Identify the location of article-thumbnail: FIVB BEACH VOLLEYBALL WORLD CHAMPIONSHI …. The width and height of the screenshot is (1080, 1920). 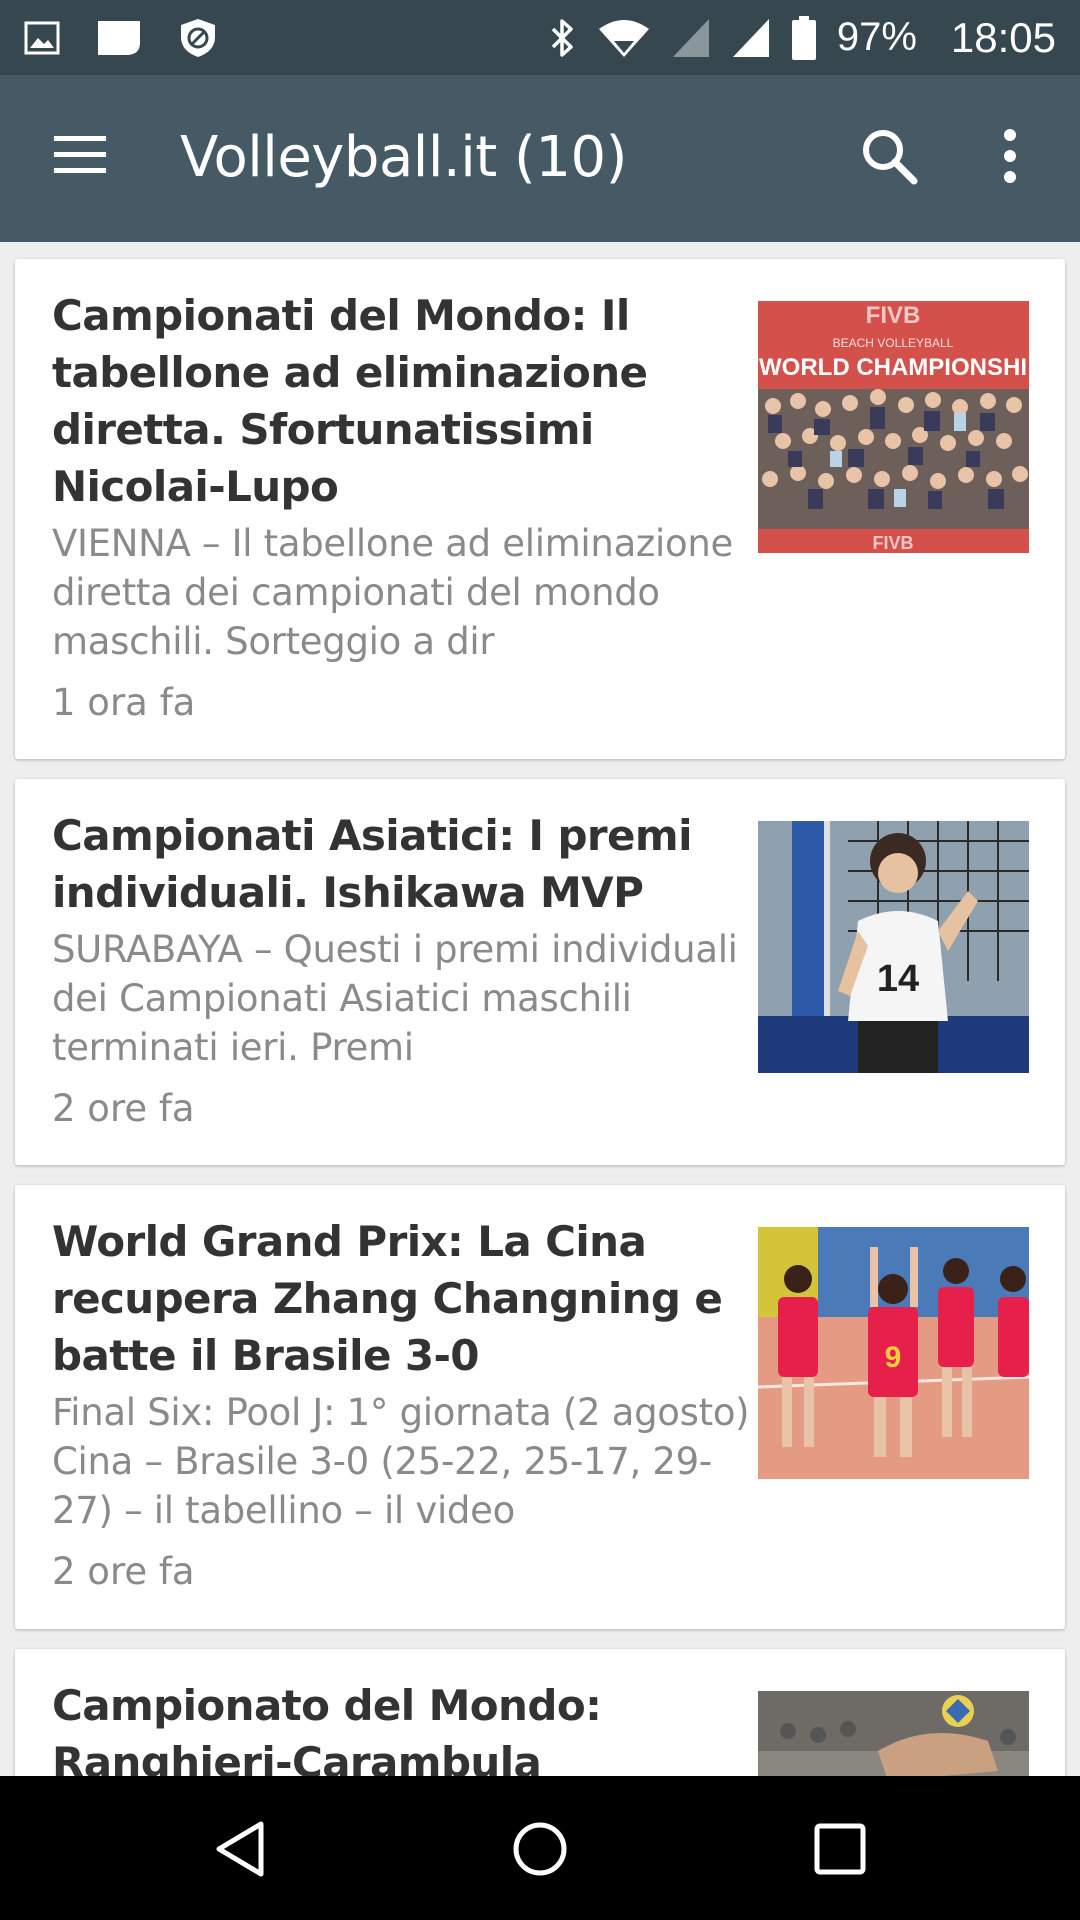
(893, 427).